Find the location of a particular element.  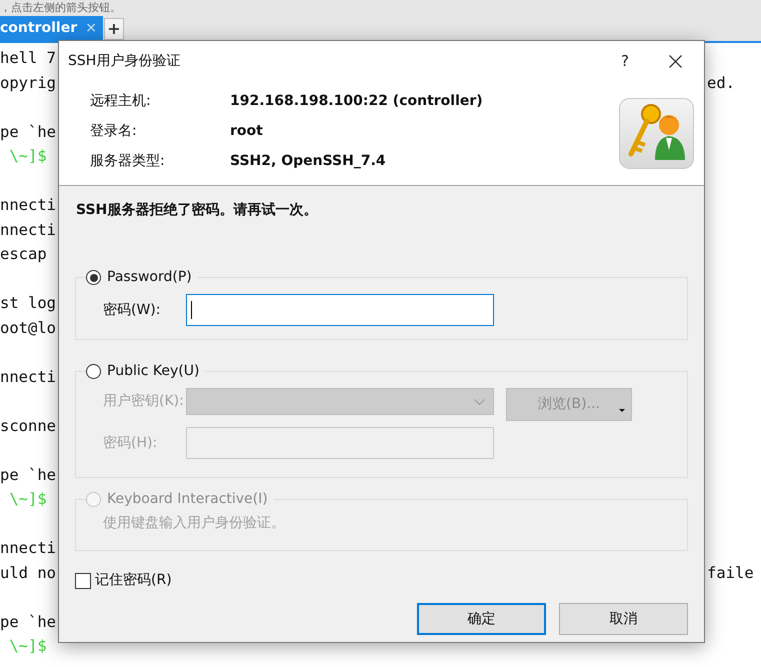

terminal-line: st log is located at coordinates (28, 303).